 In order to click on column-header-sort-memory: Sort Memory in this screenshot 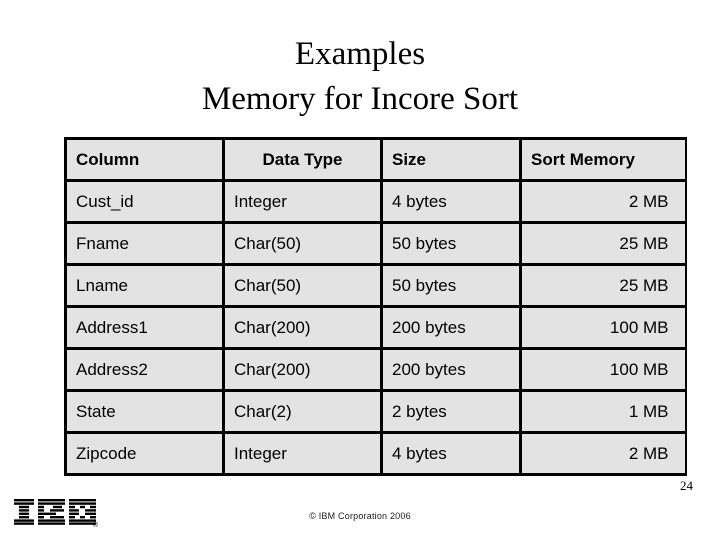, I will do `click(603, 160)`.